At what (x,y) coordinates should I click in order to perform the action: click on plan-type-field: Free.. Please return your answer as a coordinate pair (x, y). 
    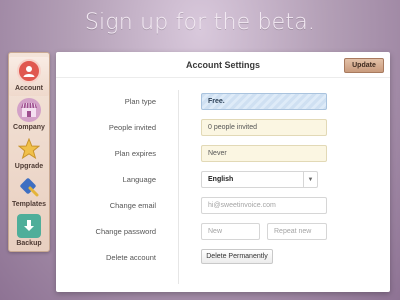
    Looking at the image, I should click on (264, 101).